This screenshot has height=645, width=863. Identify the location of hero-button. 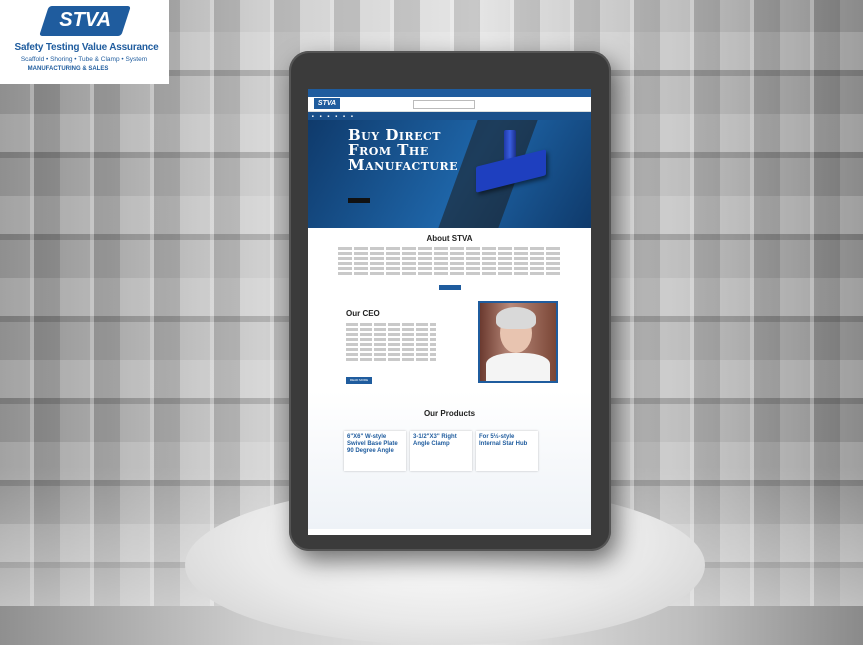
(359, 200).